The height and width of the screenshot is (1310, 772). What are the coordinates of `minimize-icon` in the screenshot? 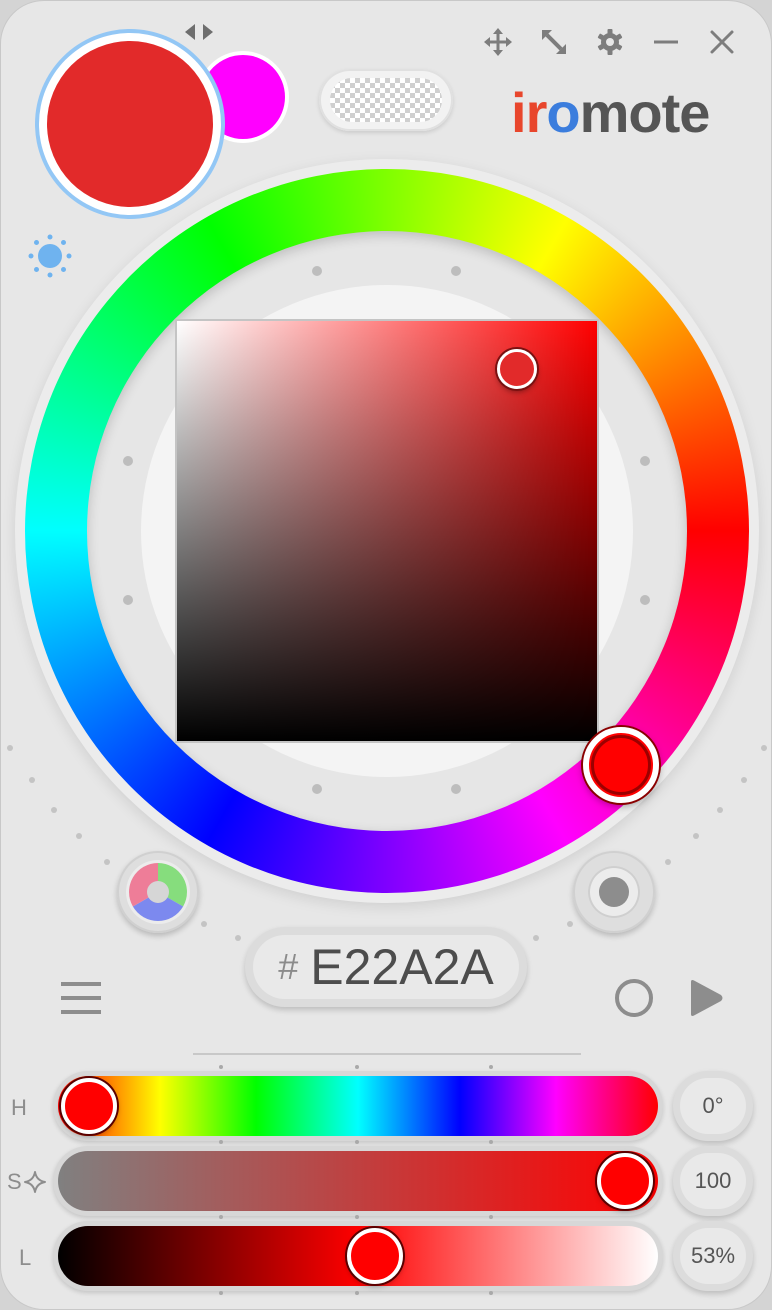 It's located at (666, 42).